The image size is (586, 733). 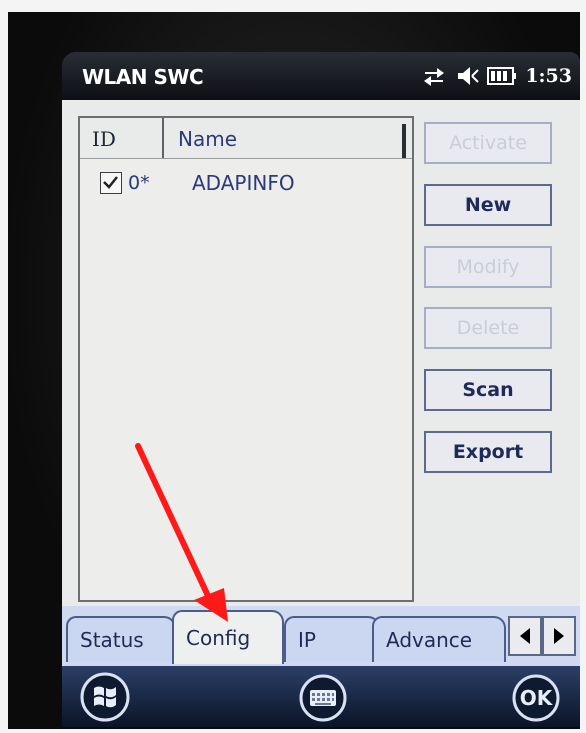 I want to click on profile-checkbox, so click(x=111, y=183).